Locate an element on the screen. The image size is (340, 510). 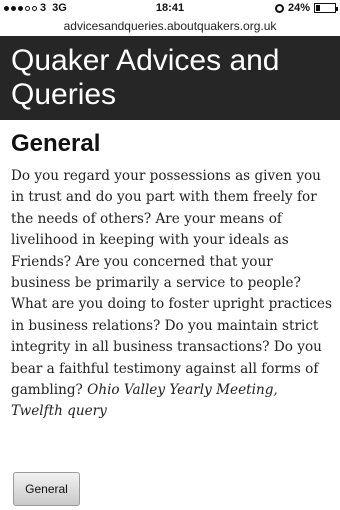
alarm-icon is located at coordinates (279, 8).